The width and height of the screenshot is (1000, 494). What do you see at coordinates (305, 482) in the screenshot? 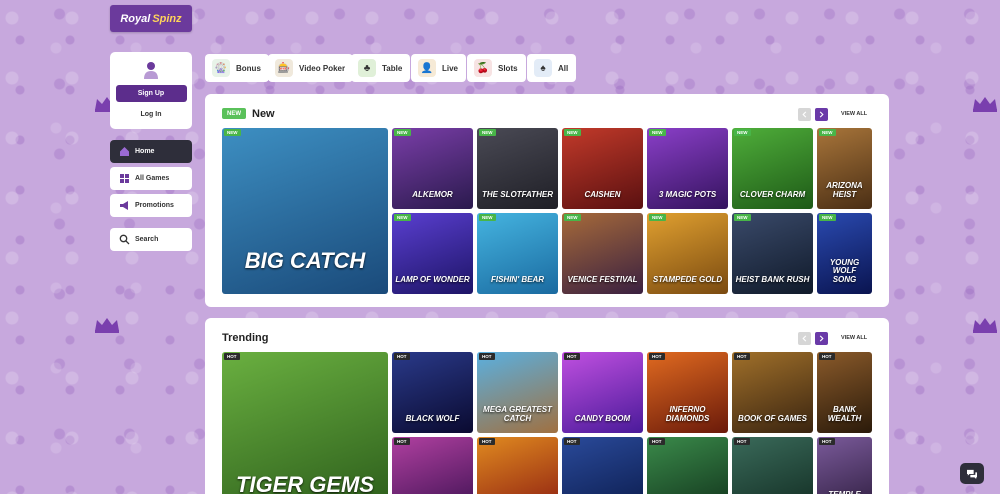
I see `game-title: TIGER GEMS` at bounding box center [305, 482].